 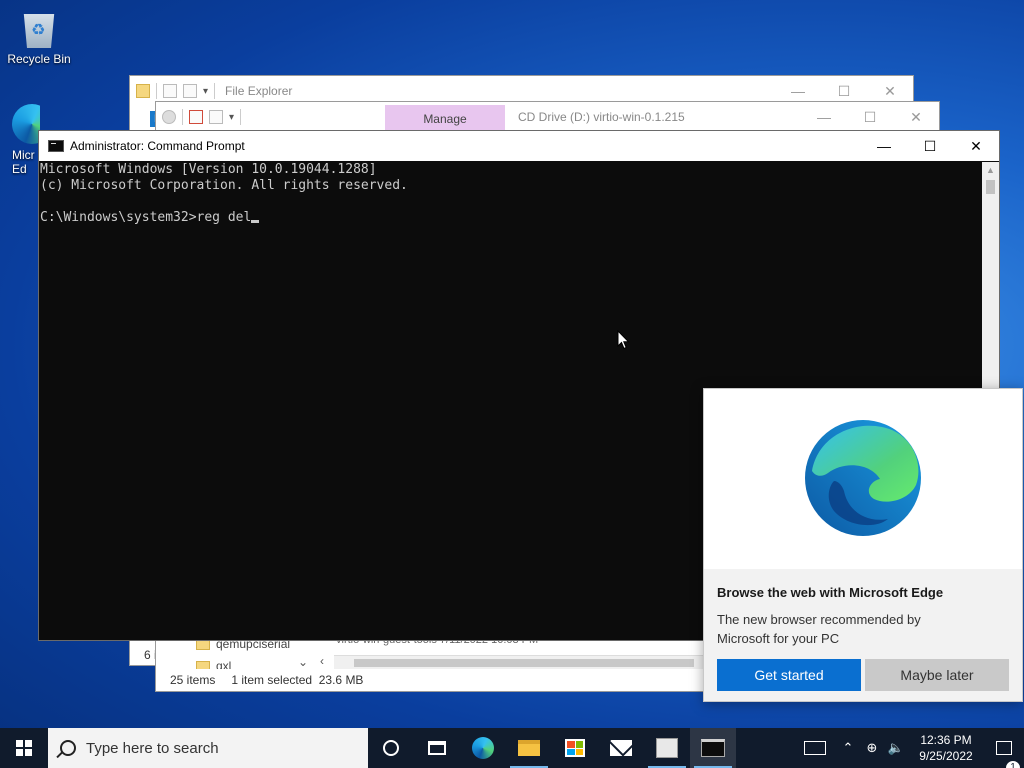 What do you see at coordinates (157, 146) in the screenshot?
I see `window-title: Administrator: Command Prompt` at bounding box center [157, 146].